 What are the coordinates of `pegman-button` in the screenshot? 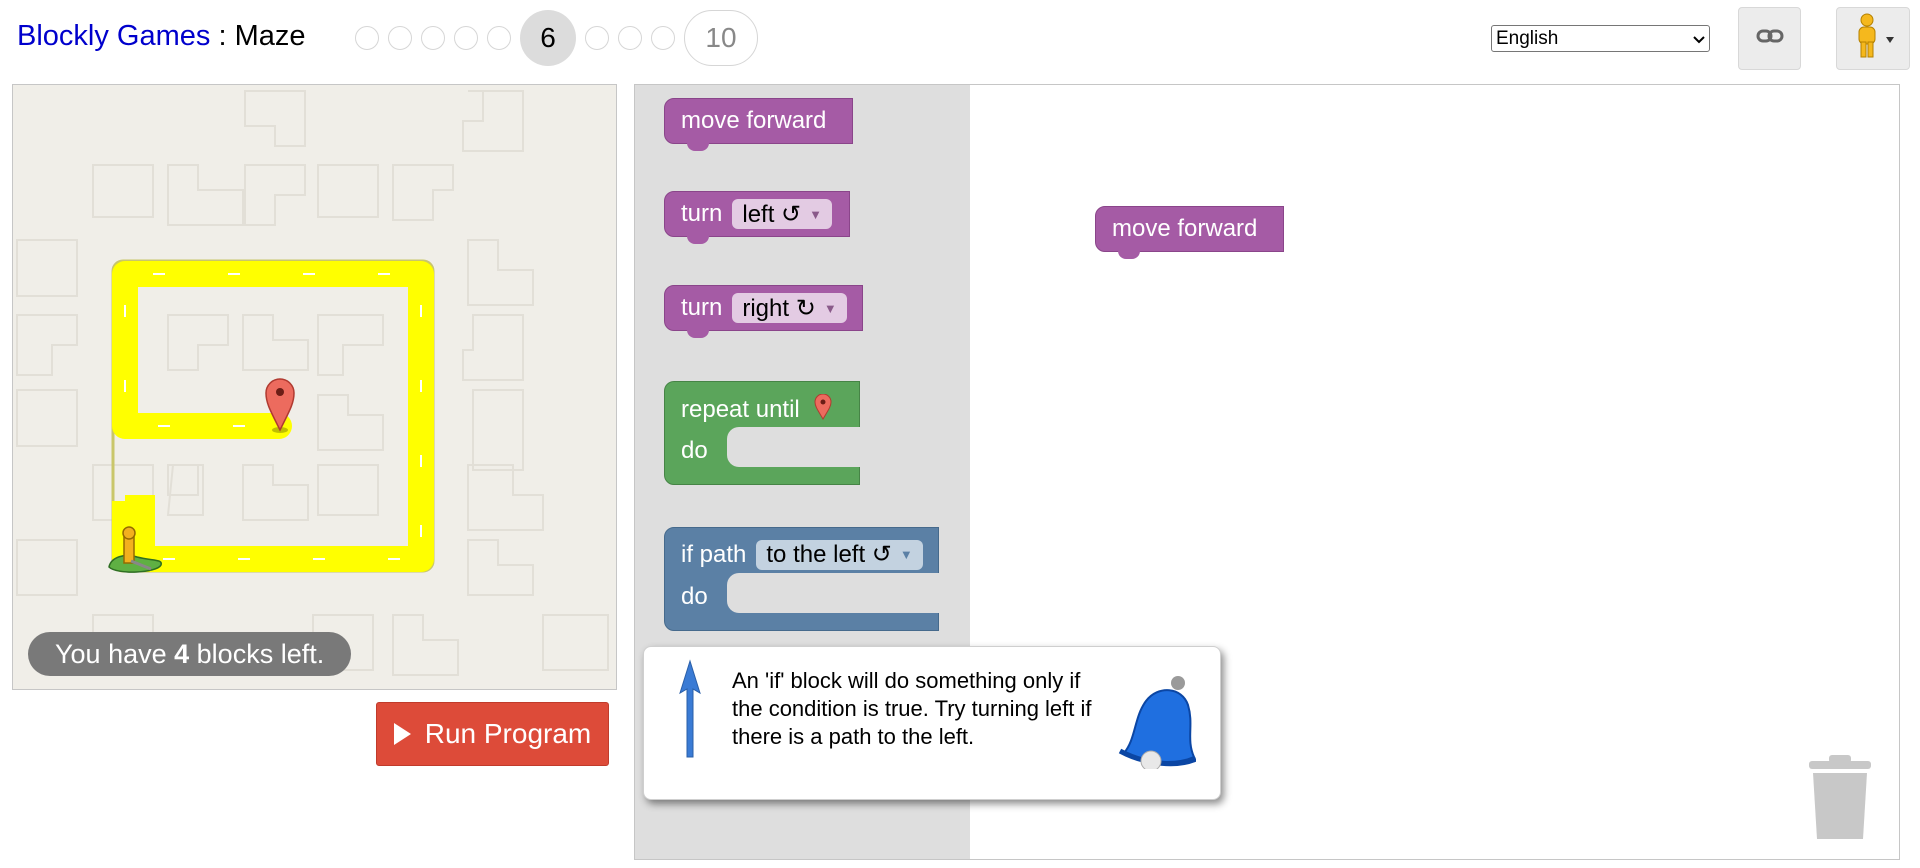 It's located at (1873, 38).